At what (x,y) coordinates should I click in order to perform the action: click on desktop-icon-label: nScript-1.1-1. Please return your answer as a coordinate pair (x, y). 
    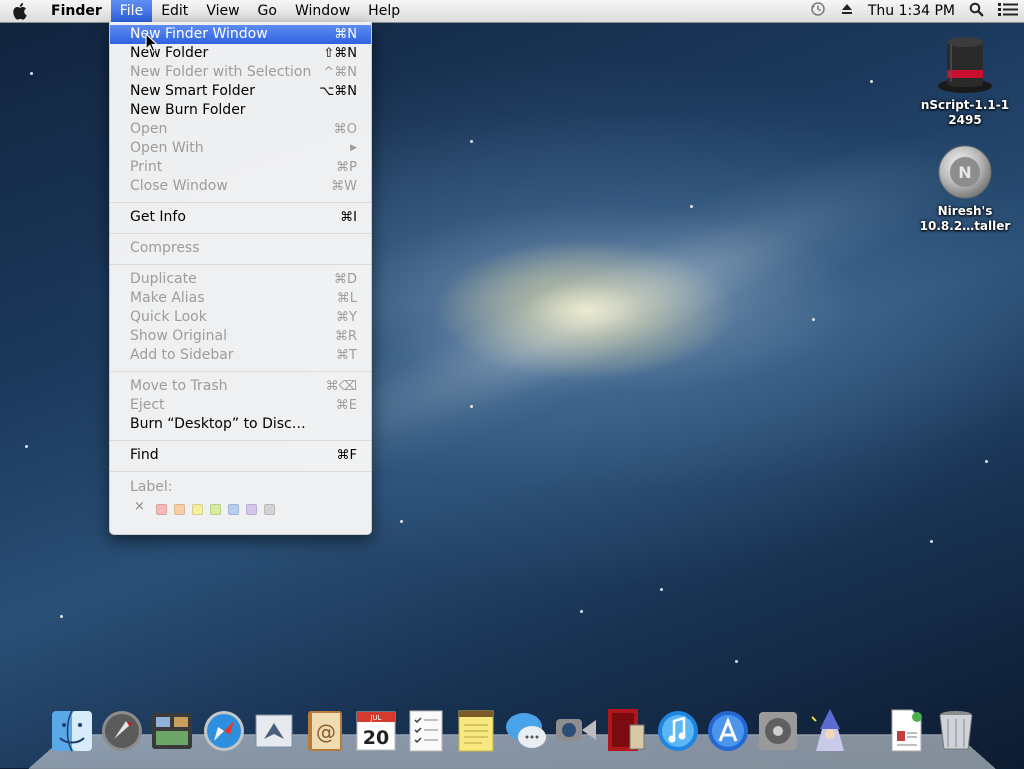
    Looking at the image, I should click on (965, 105).